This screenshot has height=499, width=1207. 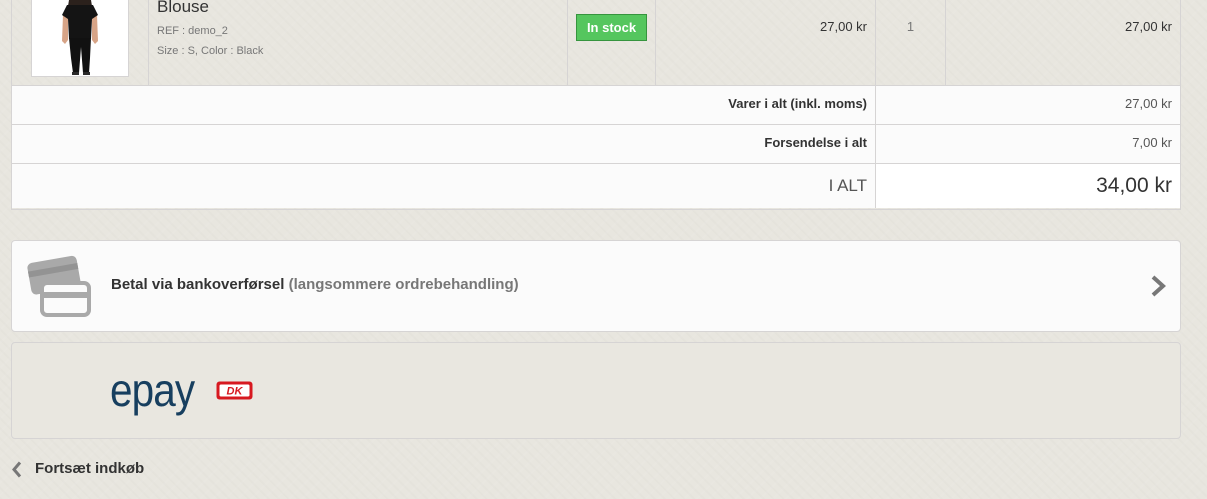 What do you see at coordinates (1027, 144) in the screenshot?
I see `summary-value-shipping: 7,00 kr` at bounding box center [1027, 144].